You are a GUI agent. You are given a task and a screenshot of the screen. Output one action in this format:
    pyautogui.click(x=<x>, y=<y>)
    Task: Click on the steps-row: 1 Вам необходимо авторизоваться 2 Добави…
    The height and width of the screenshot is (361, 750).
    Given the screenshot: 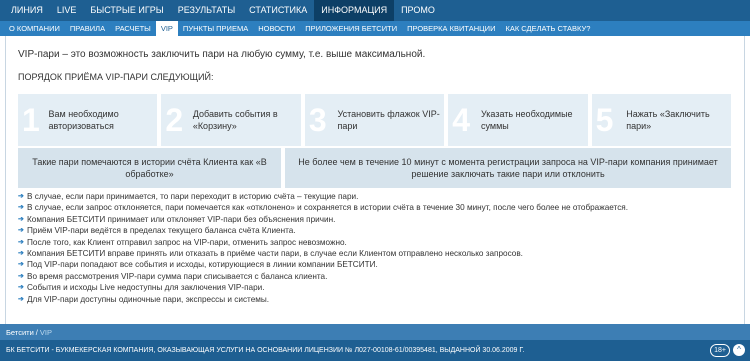 What is the action you would take?
    pyautogui.click(x=375, y=120)
    